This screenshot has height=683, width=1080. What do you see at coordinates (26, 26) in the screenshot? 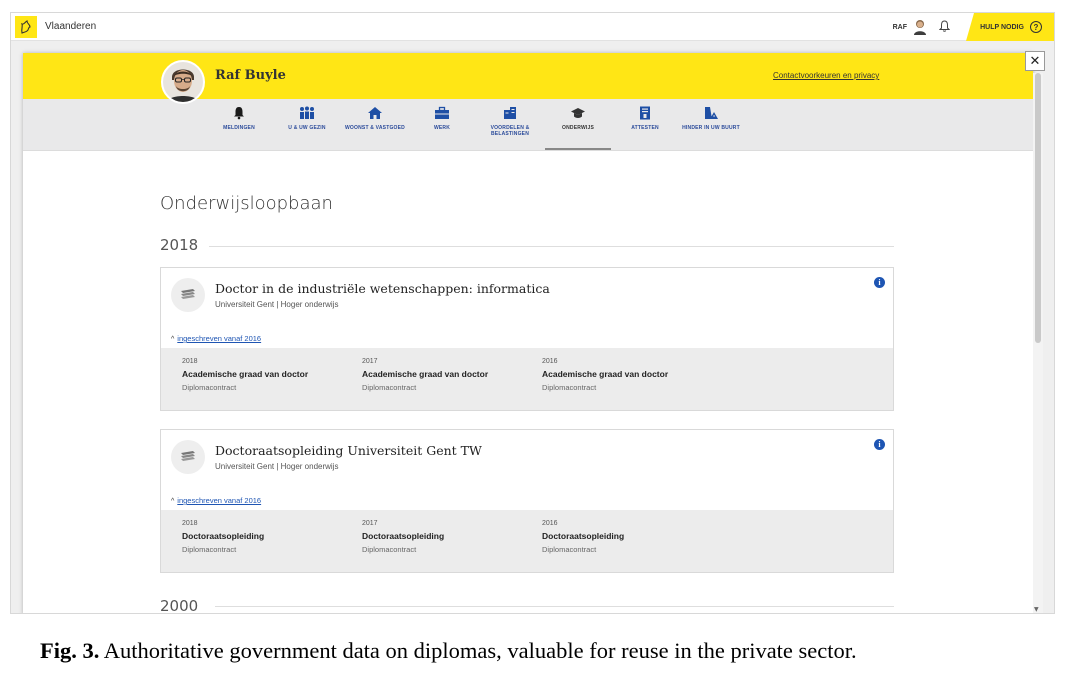
I see `vlaanderen-lion-logo-icon` at bounding box center [26, 26].